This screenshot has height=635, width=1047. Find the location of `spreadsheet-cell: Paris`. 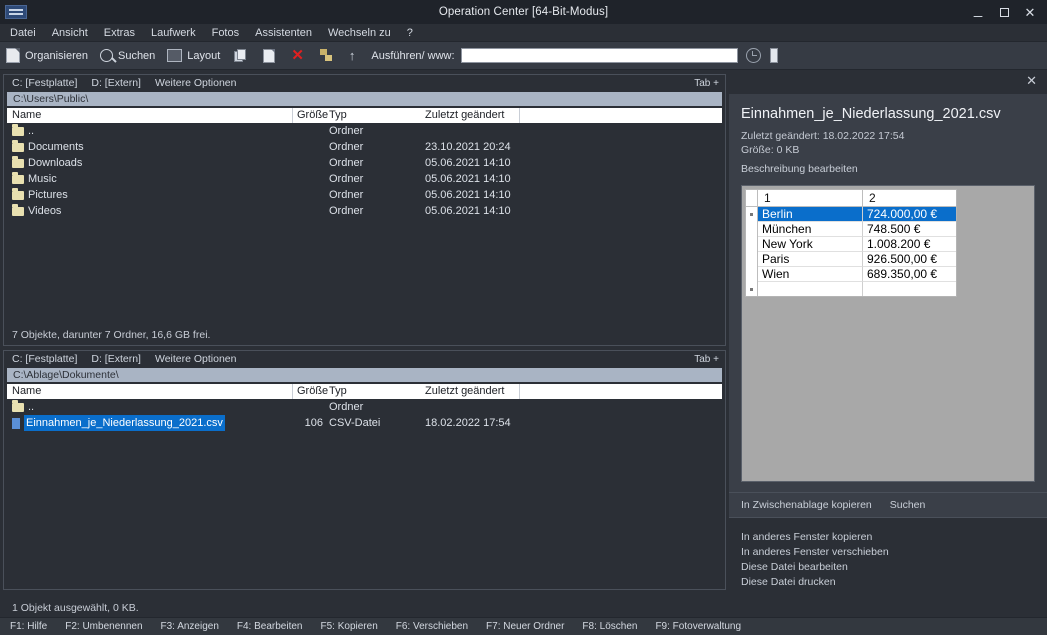

spreadsheet-cell: Paris is located at coordinates (810, 259).